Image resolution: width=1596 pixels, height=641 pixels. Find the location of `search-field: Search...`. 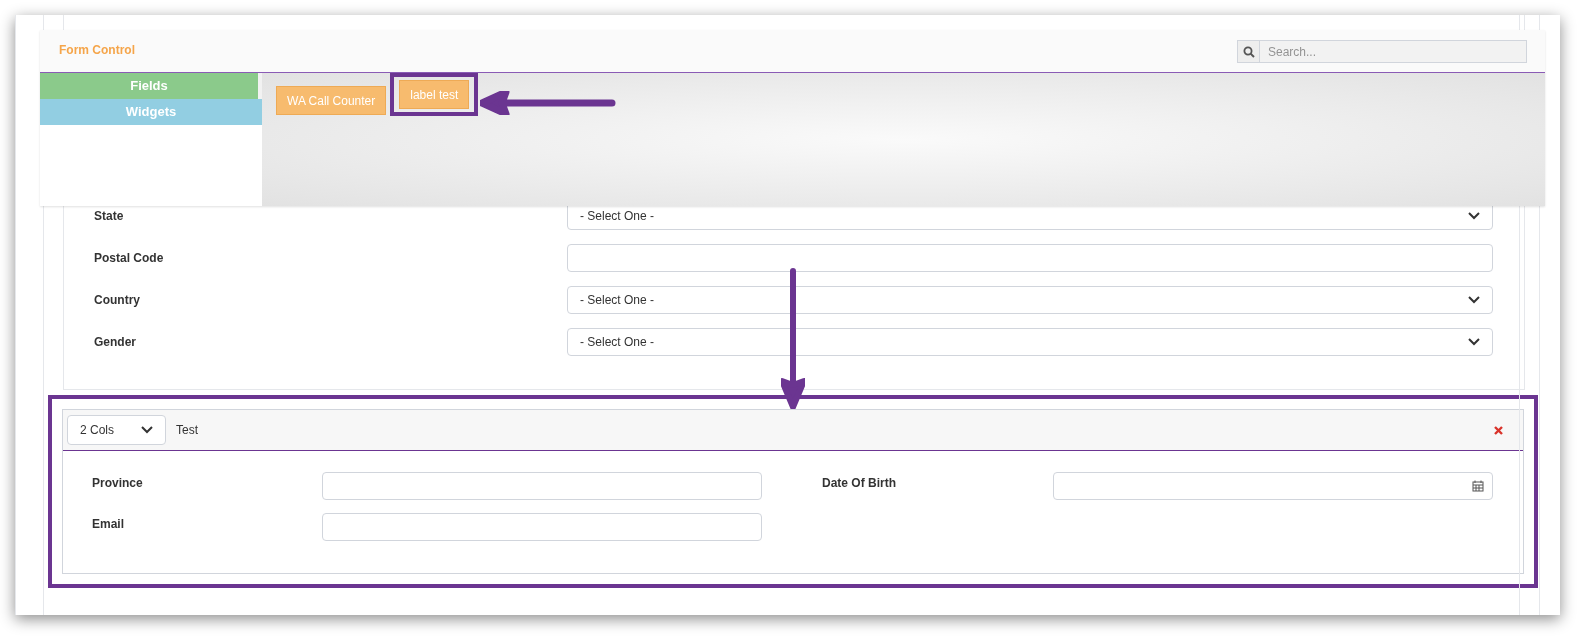

search-field: Search... is located at coordinates (1393, 51).